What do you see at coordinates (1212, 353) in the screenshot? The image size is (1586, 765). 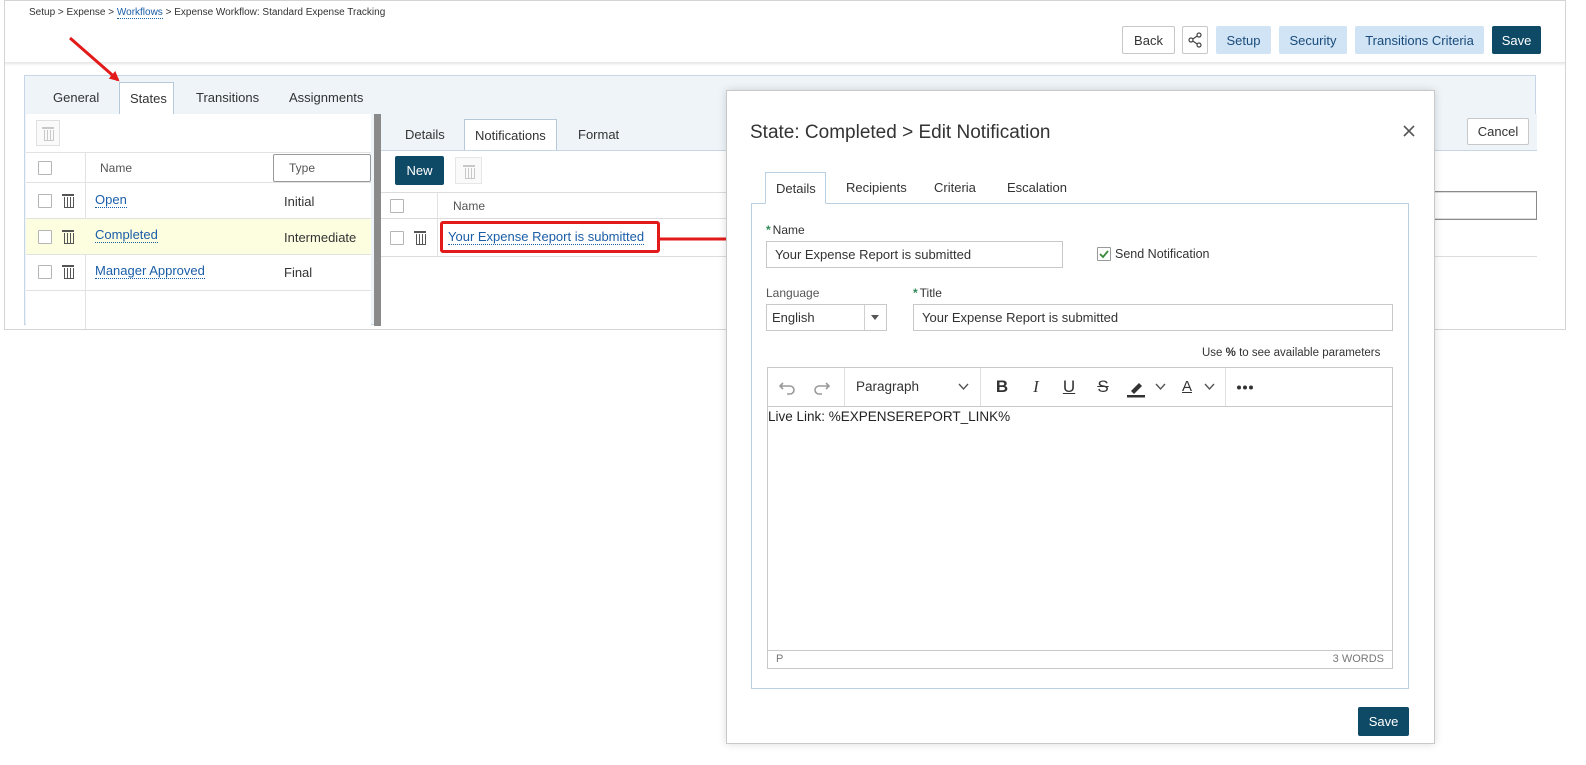 I see `hint-prefix: Use` at bounding box center [1212, 353].